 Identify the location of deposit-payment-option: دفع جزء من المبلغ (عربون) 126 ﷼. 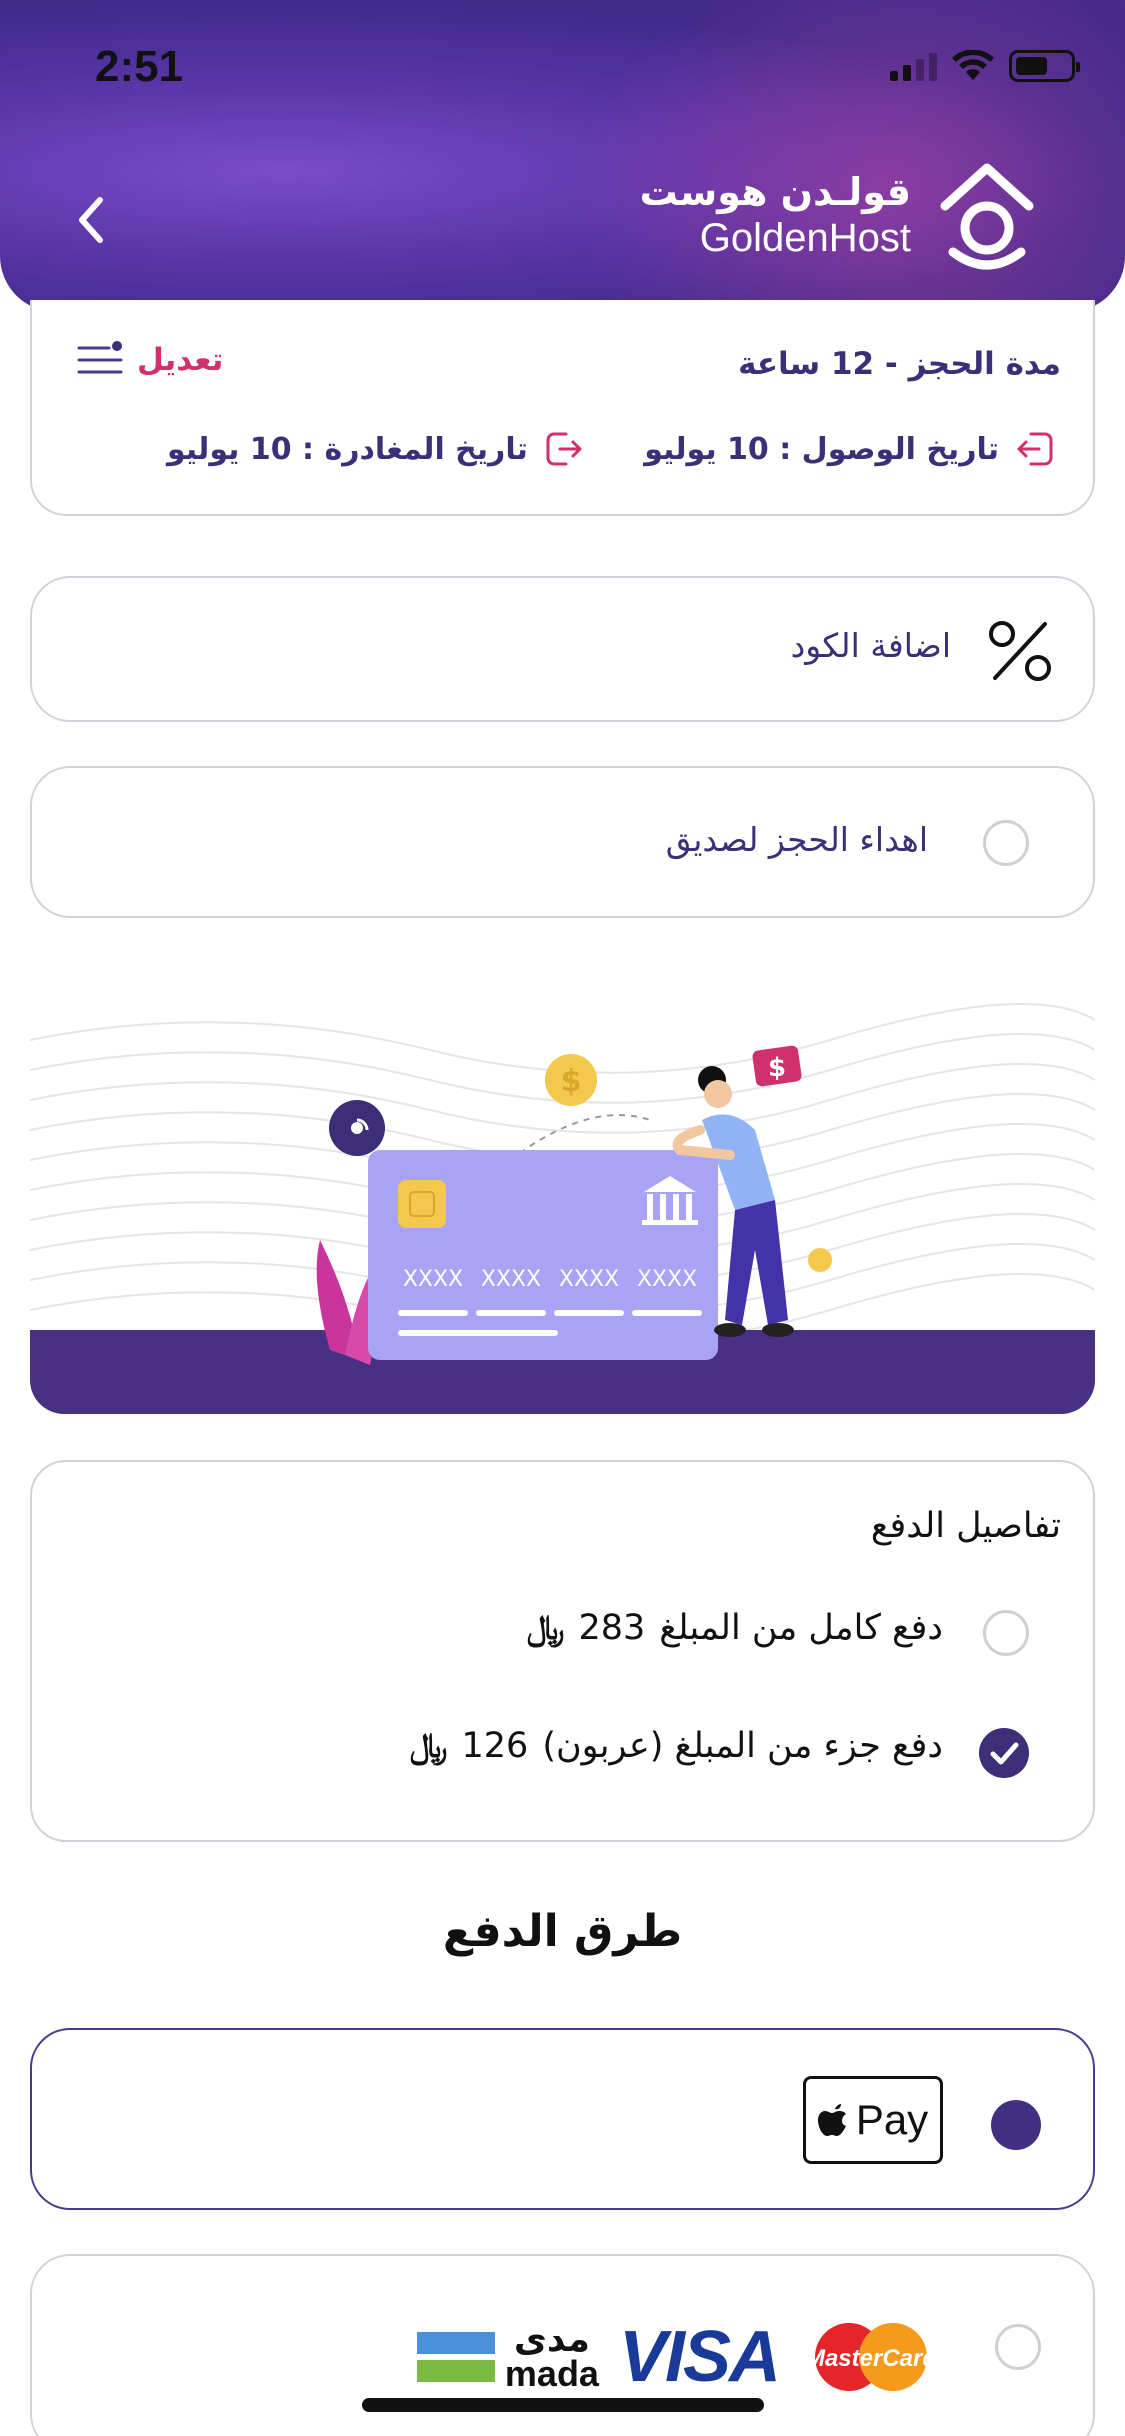
(676, 1746).